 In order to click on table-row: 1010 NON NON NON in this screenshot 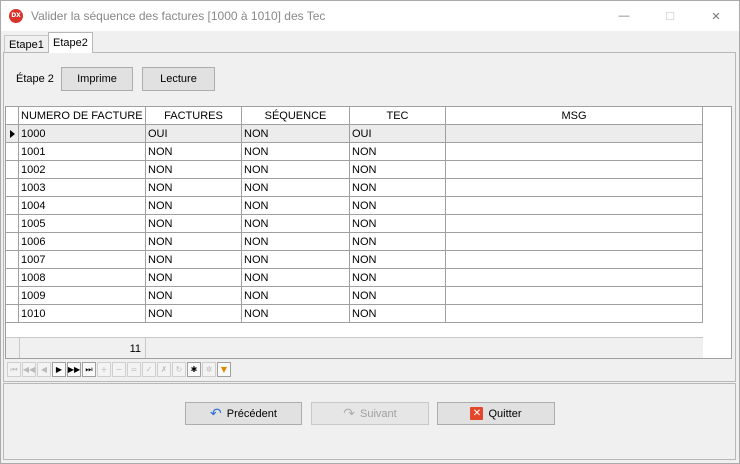, I will do `click(354, 314)`.